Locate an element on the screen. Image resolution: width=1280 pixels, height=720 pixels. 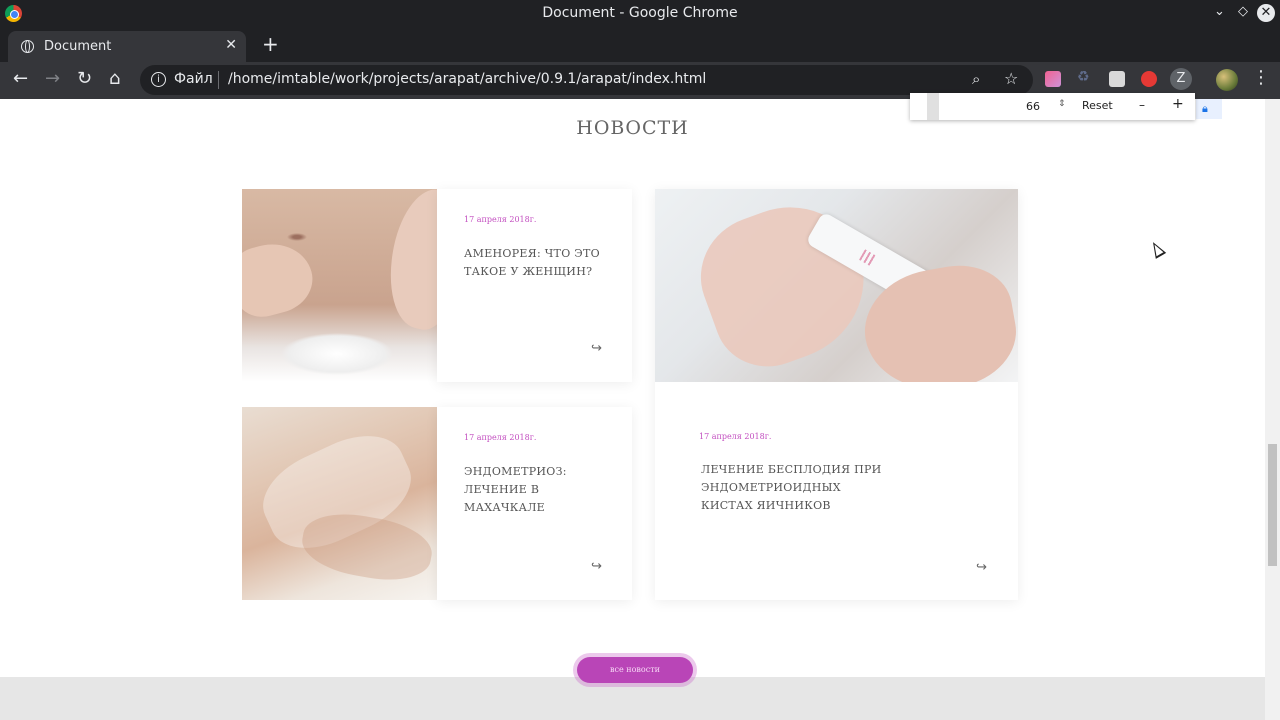
lock-panel: 🔒︎ is located at coordinates (1209, 109).